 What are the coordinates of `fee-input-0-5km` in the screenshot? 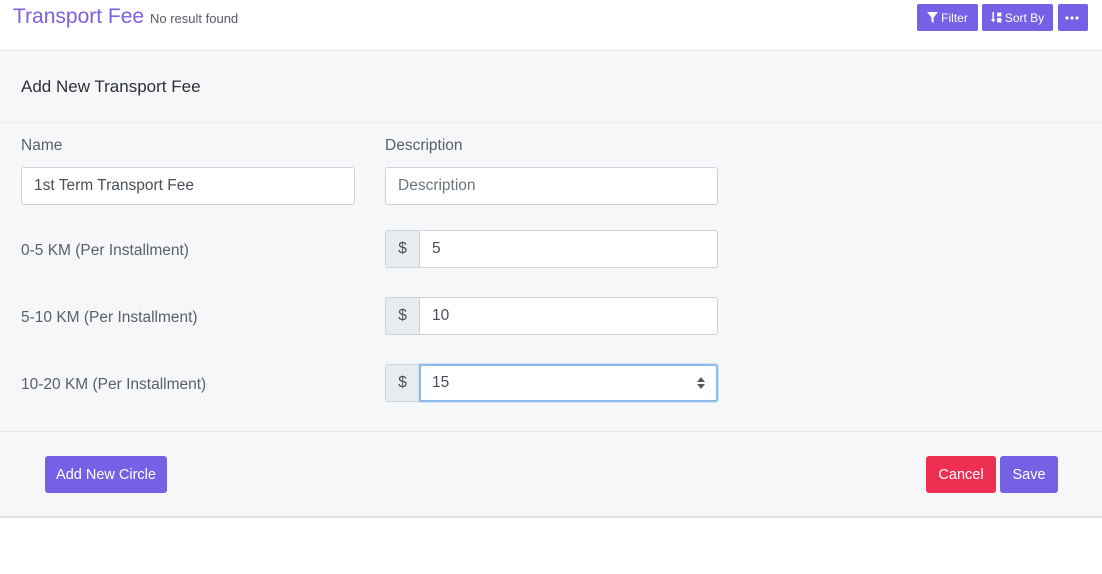 It's located at (568, 249).